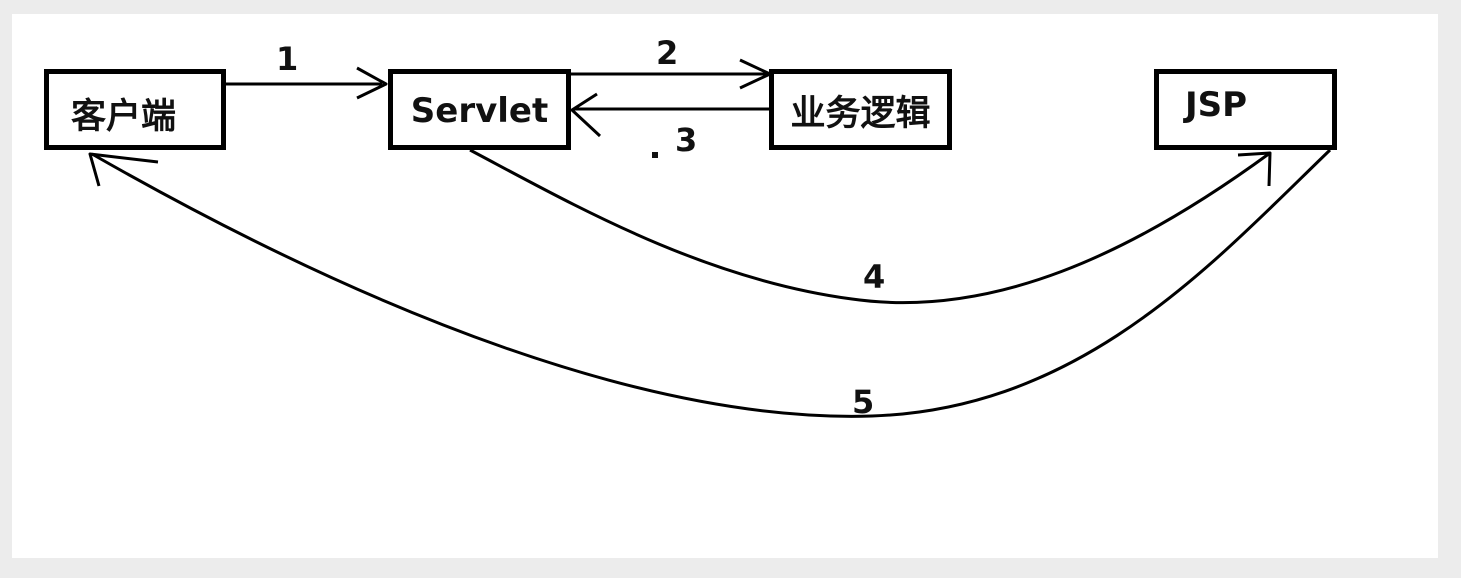 This screenshot has height=578, width=1461. Describe the element at coordinates (860, 114) in the screenshot. I see `node-business-logic-label: 业务逻辑` at that location.